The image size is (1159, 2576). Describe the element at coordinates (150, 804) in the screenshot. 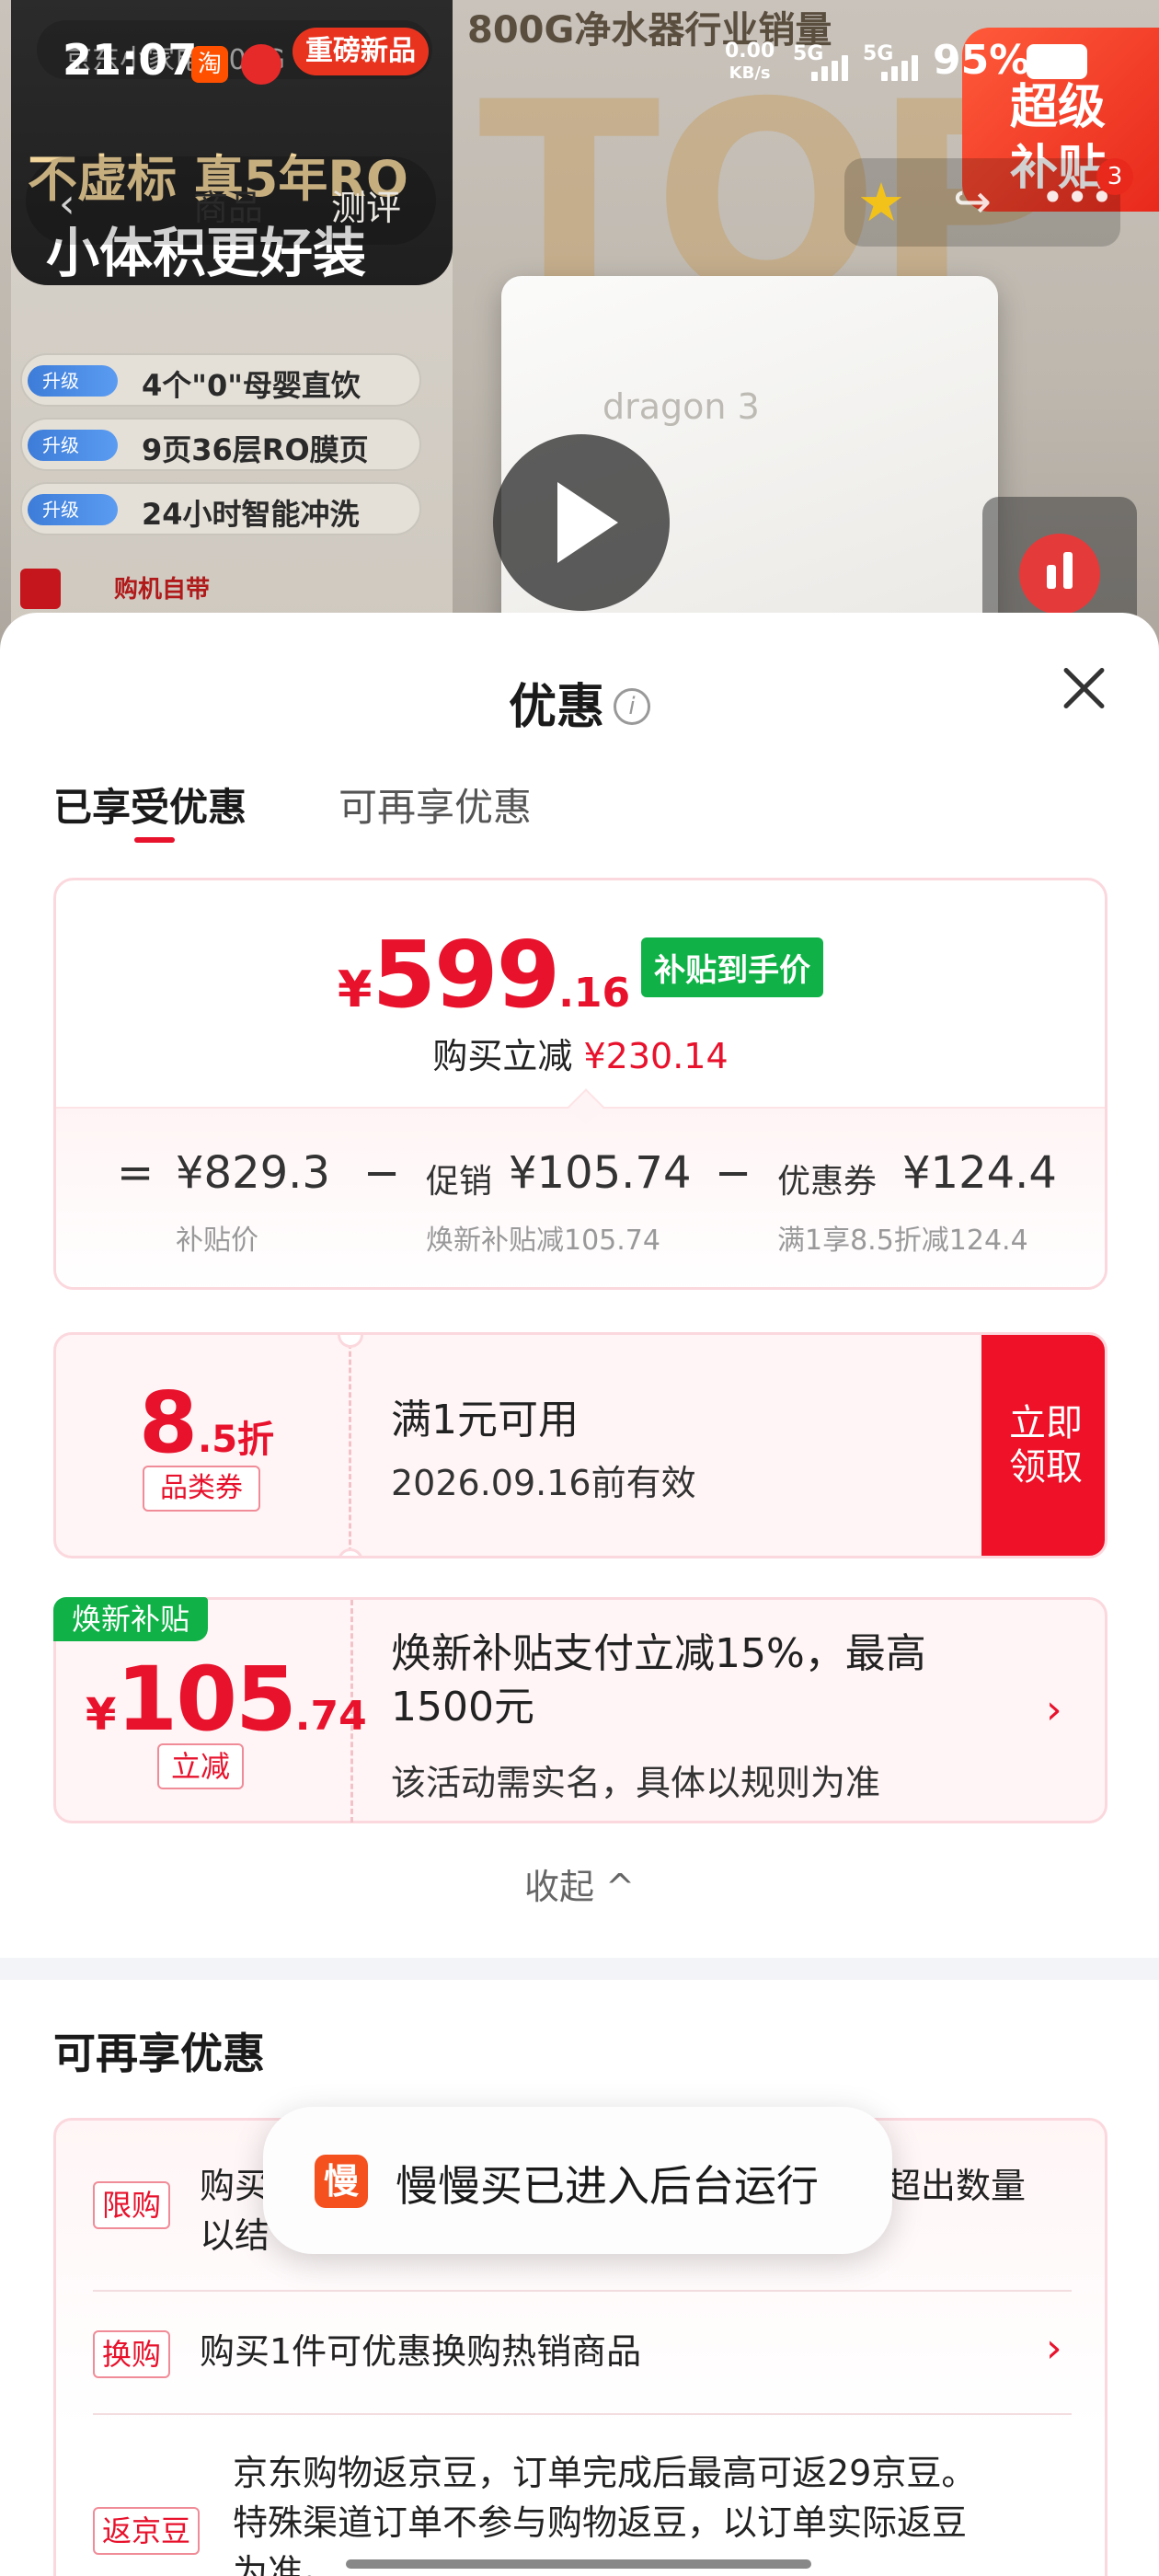

I see `tab-enjoyed: 已享受优惠` at that location.